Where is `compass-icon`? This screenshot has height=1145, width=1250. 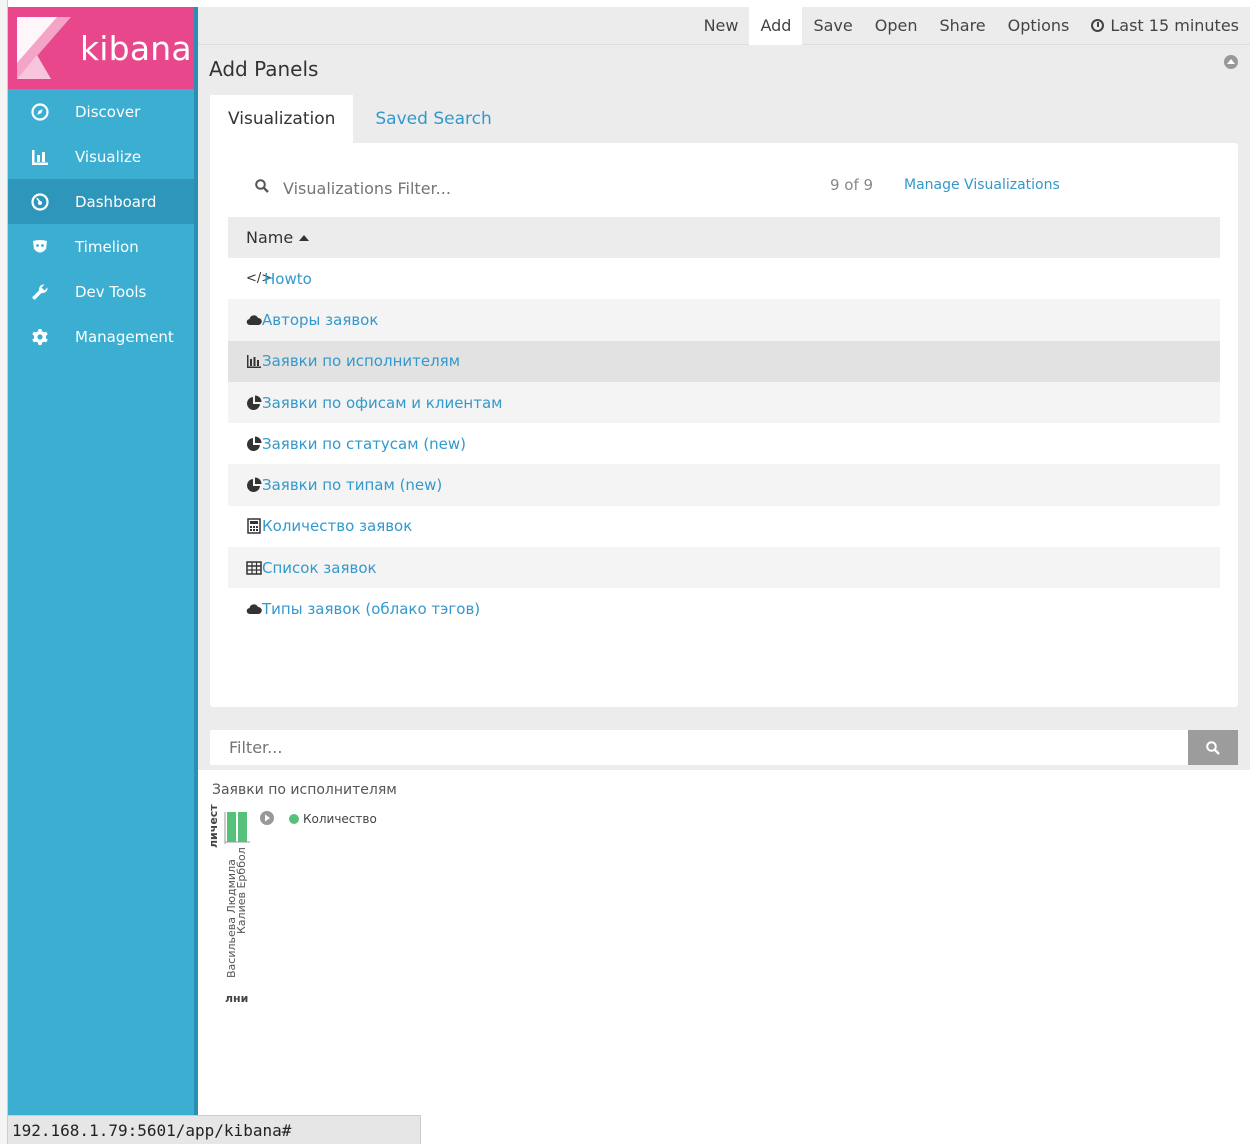
compass-icon is located at coordinates (41, 111).